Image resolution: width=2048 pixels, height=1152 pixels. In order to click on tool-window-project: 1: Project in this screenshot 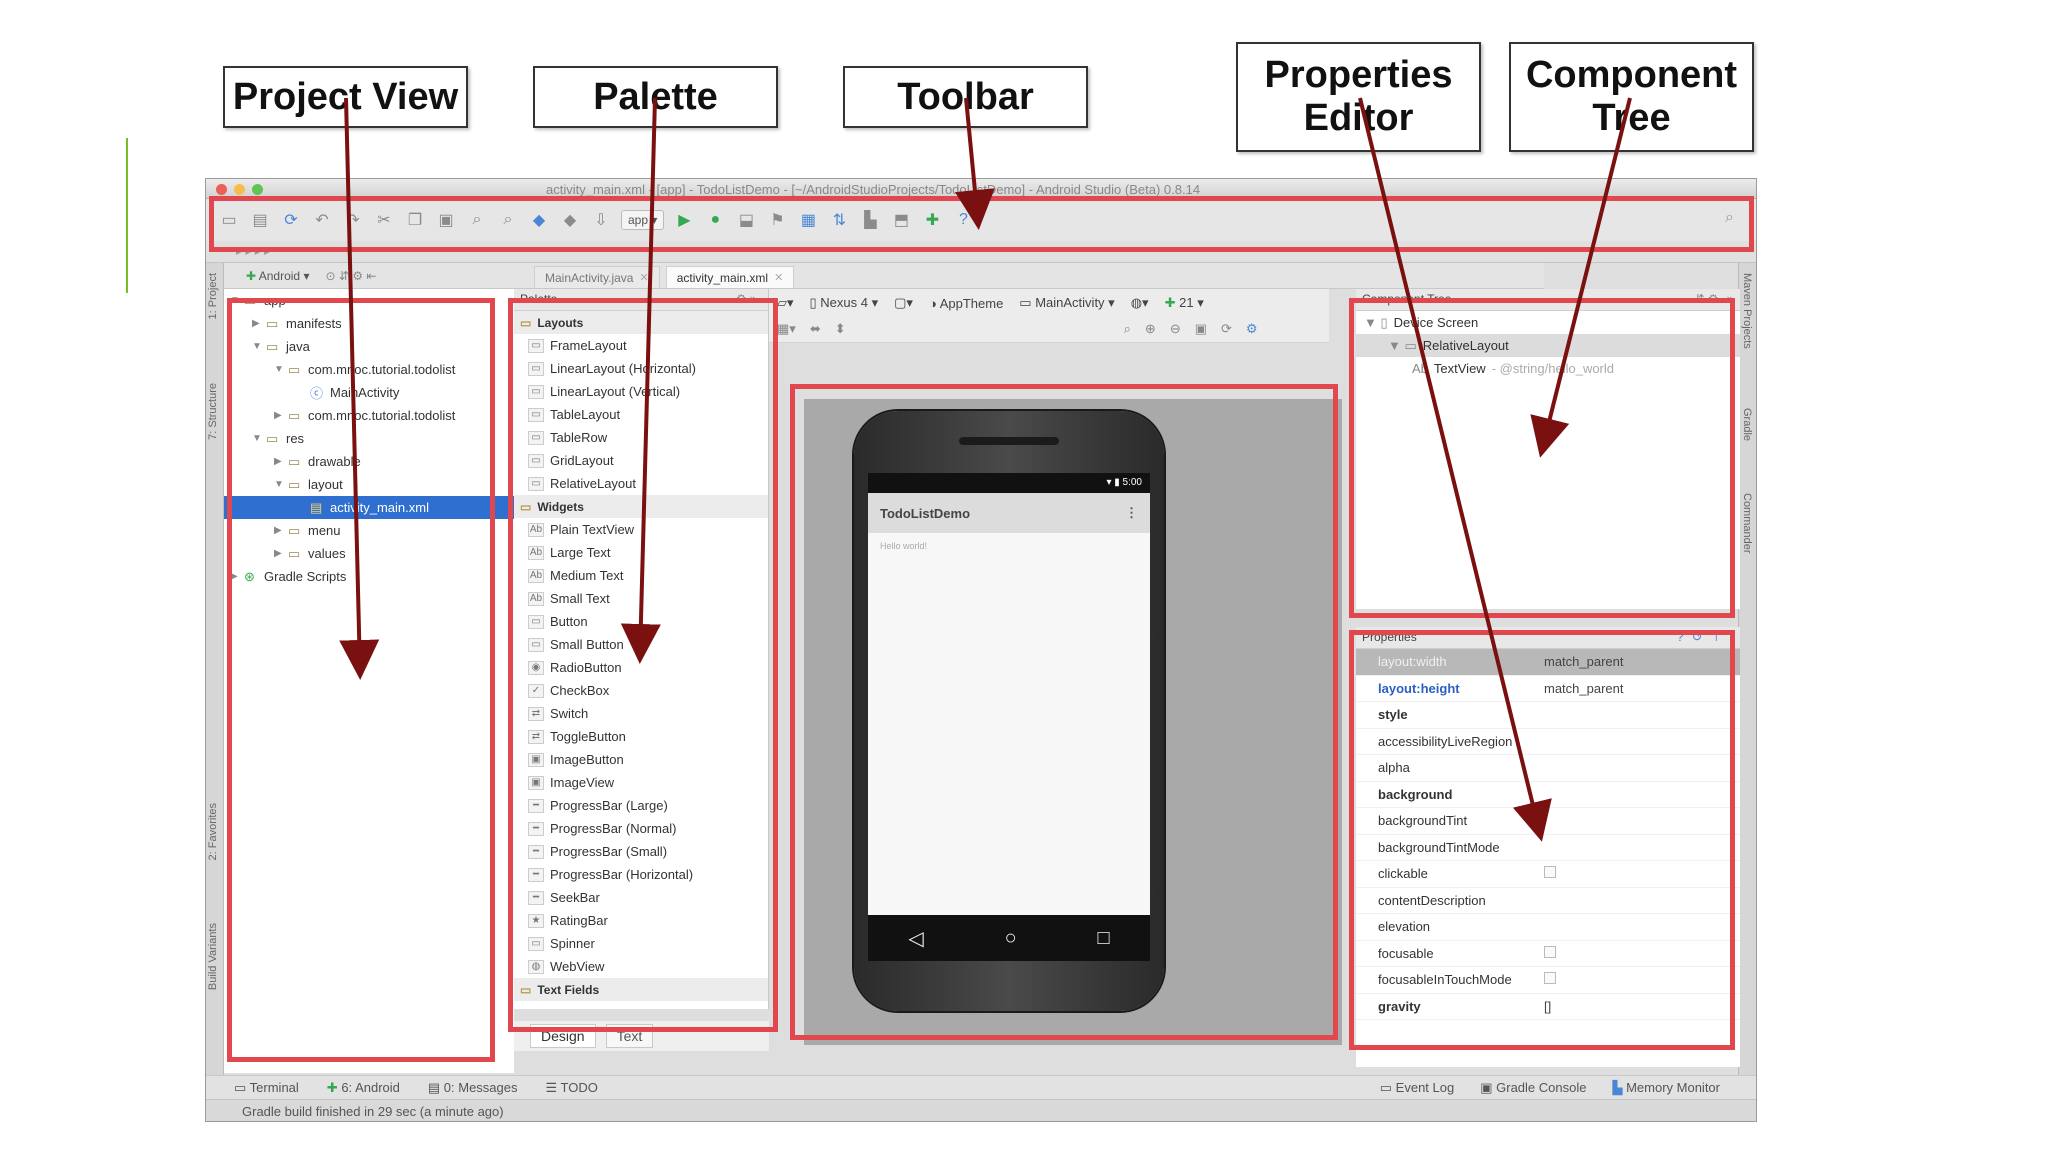, I will do `click(213, 296)`.